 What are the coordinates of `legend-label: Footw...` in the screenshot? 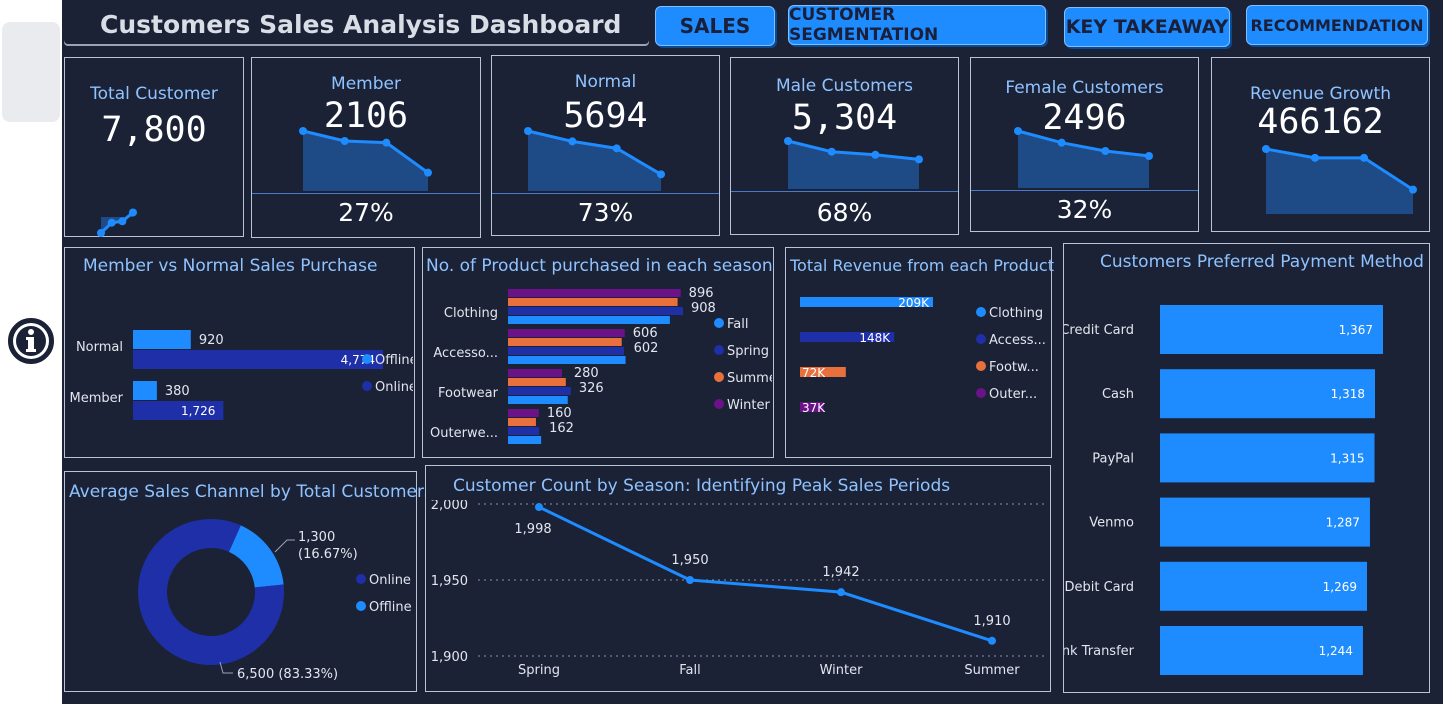 It's located at (1014, 367).